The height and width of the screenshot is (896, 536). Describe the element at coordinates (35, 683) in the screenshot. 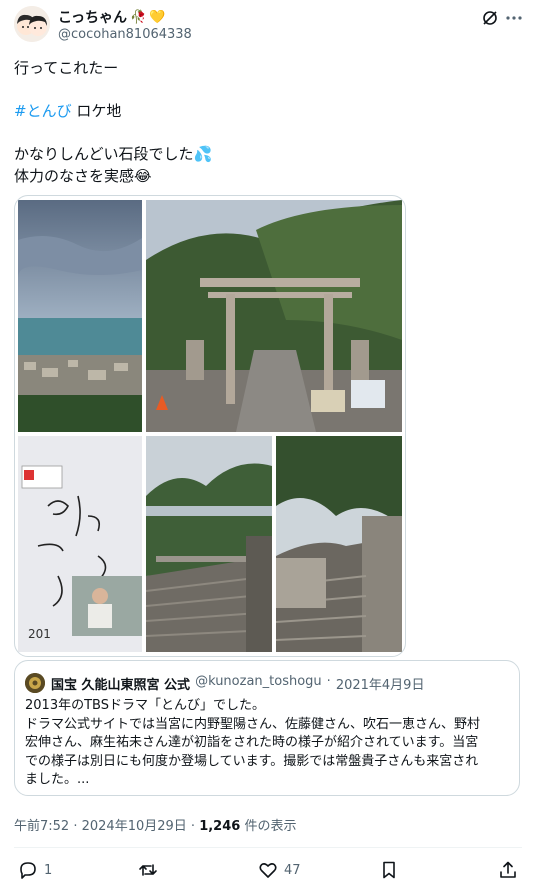

I see `quoted-avatar` at that location.